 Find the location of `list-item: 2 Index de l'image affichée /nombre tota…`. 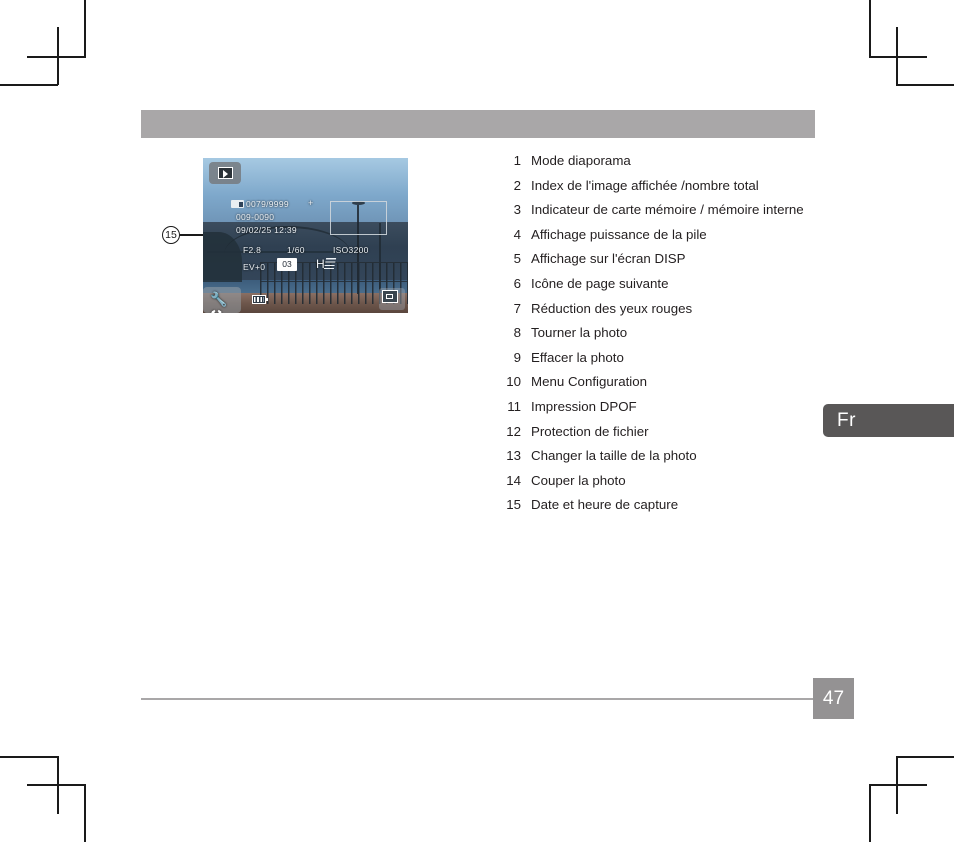

list-item: 2 Index de l'image affichée /nombre tota… is located at coordinates (659, 190).